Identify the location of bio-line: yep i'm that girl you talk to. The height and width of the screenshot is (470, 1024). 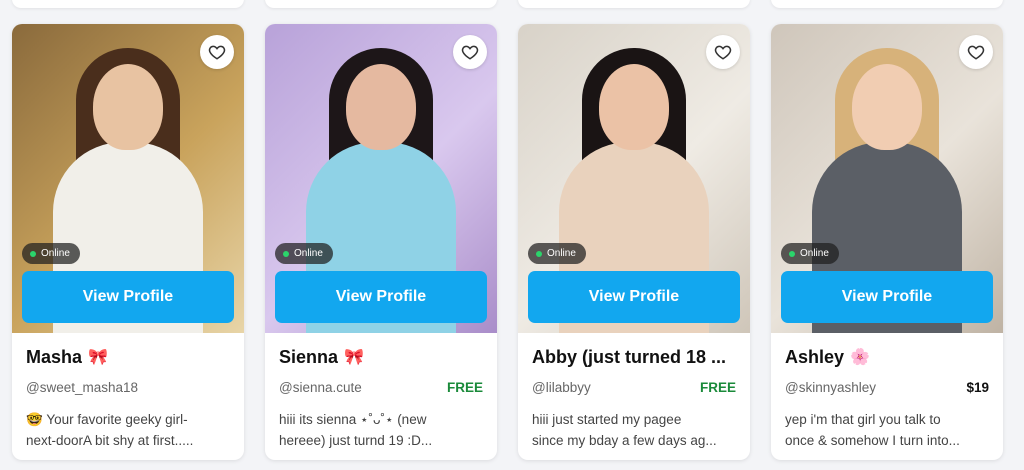
(863, 419).